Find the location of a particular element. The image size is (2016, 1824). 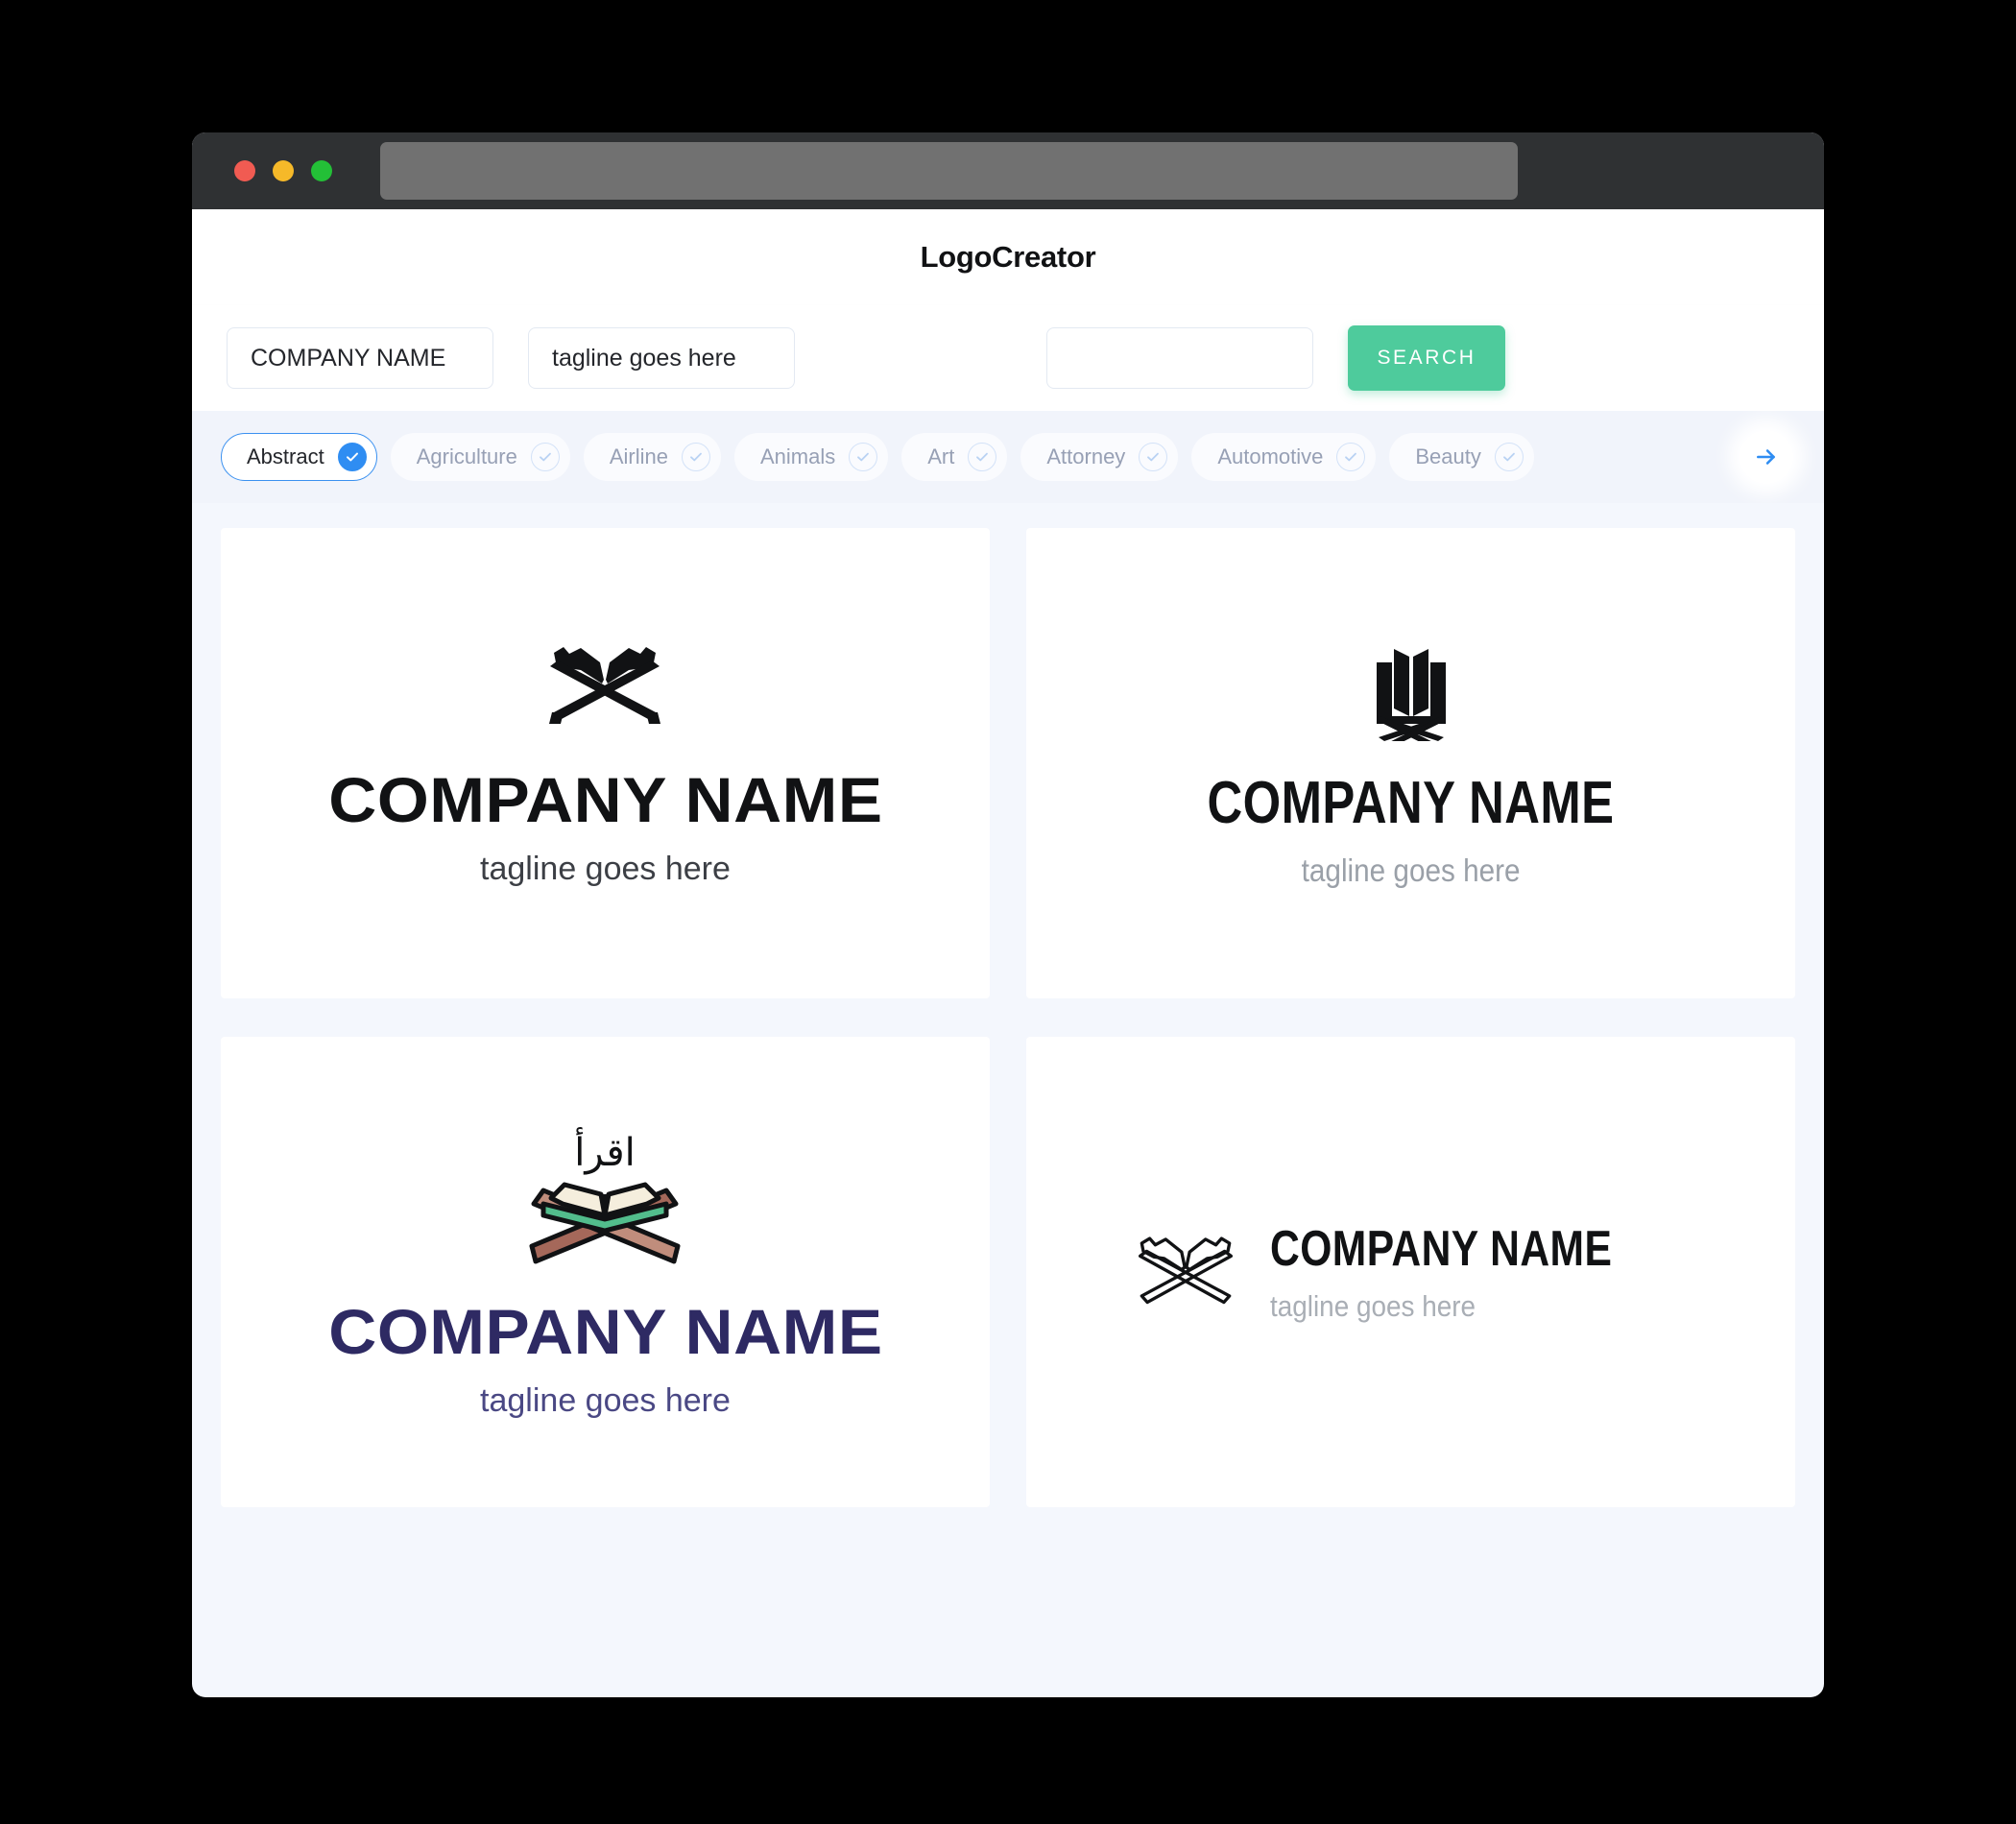

app-title: LogoCreator is located at coordinates (1008, 257).